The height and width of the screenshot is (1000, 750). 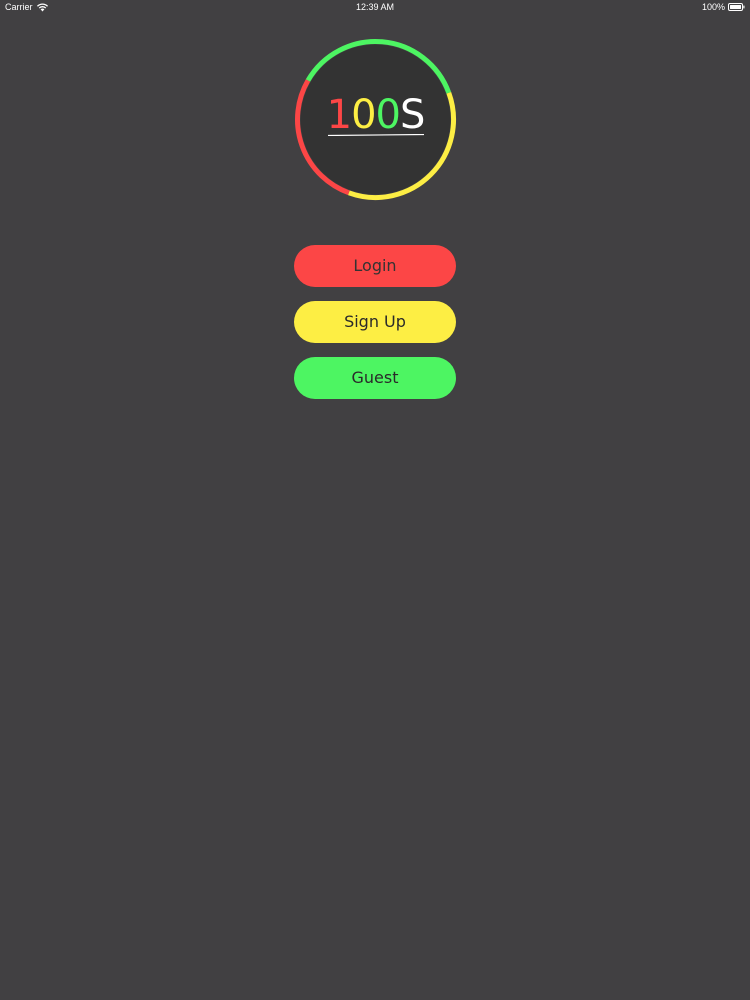 I want to click on app-logo: 100S, so click(x=375, y=119).